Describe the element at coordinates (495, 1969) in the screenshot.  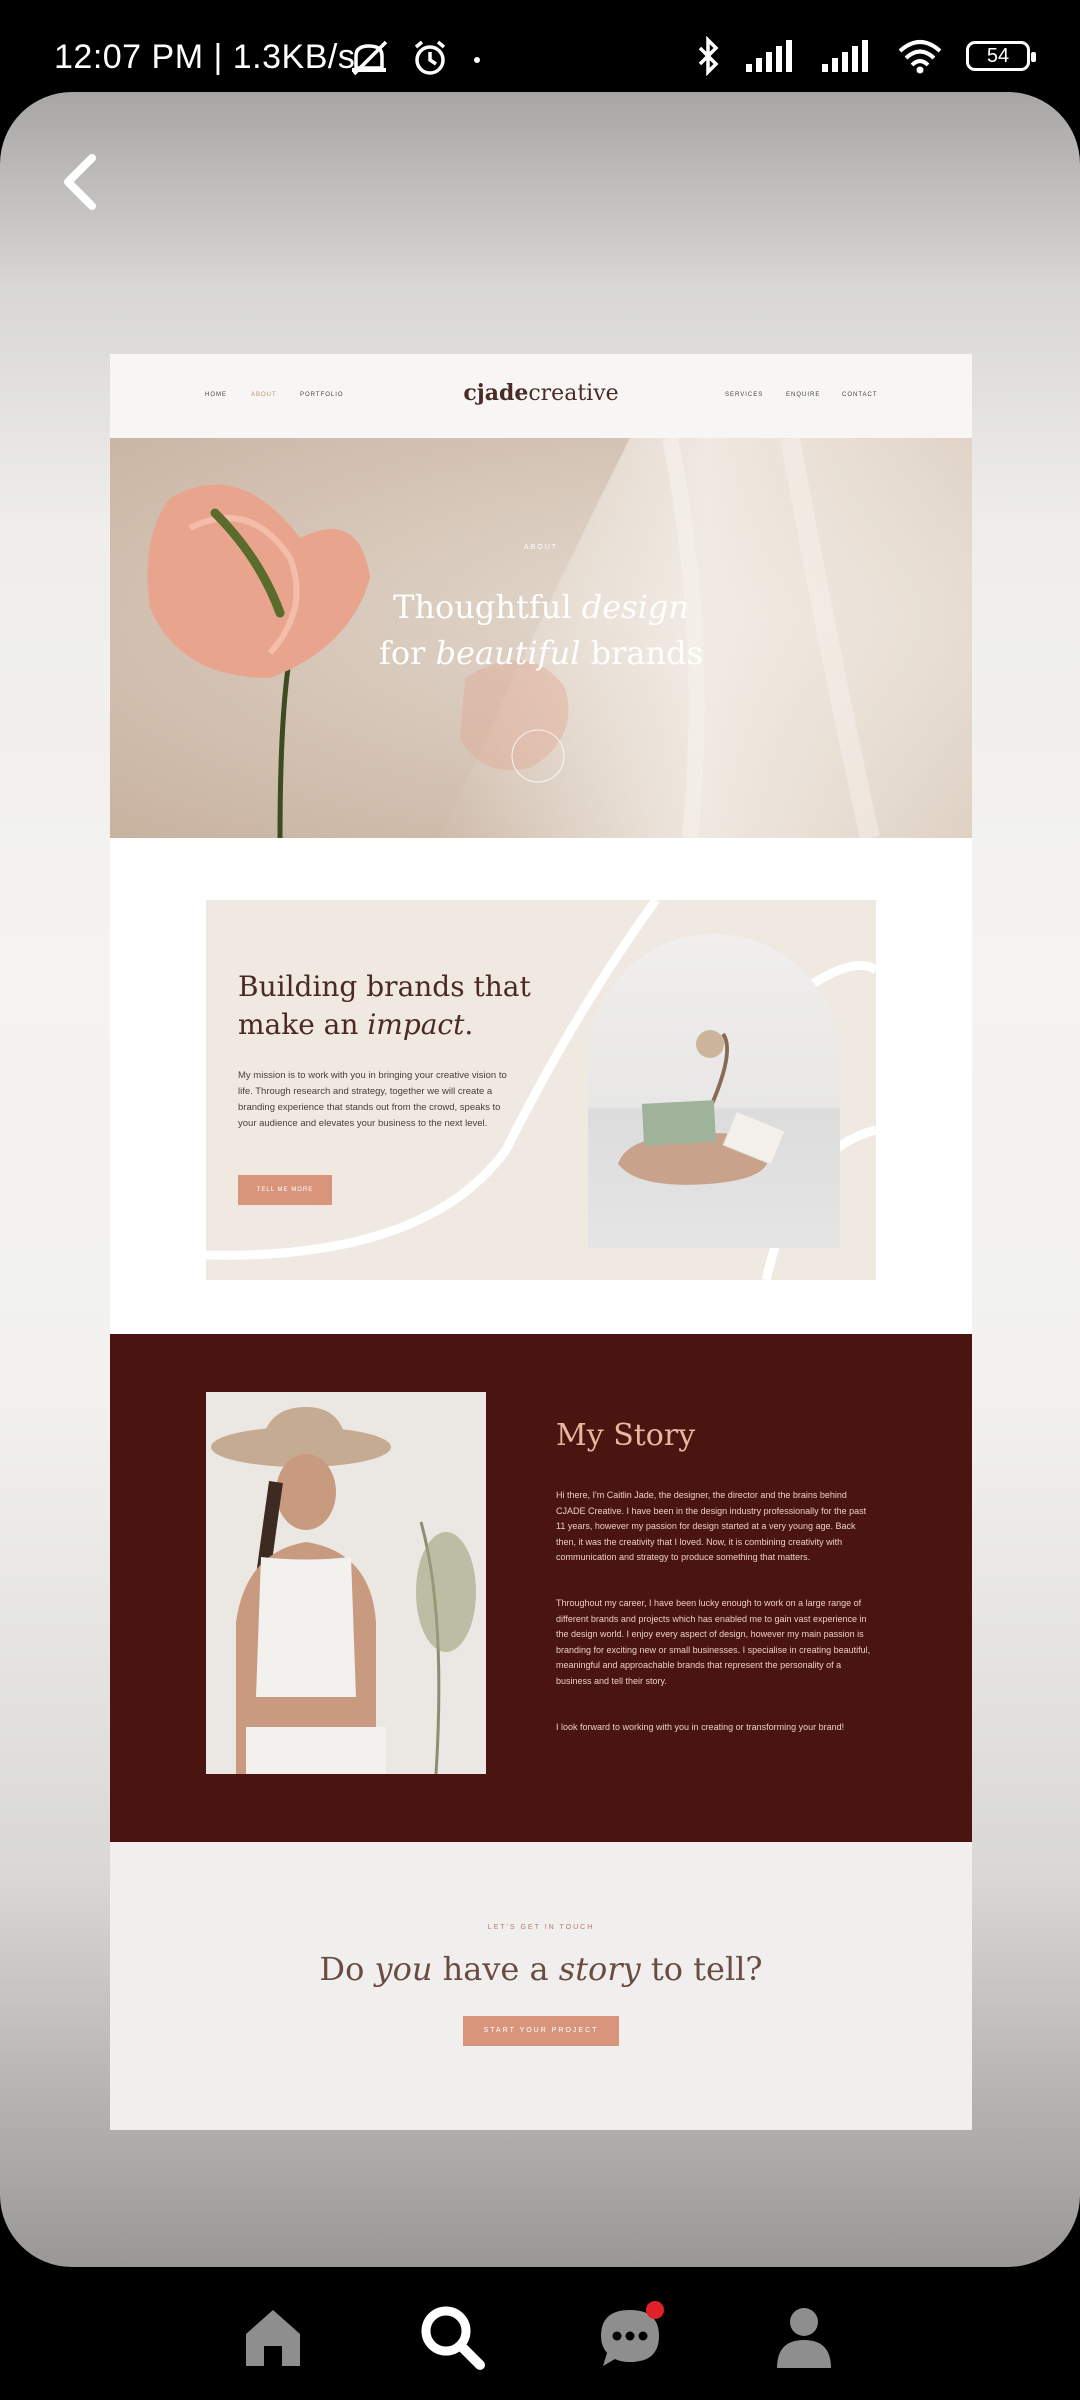
I see `cta-title-text: have a` at that location.